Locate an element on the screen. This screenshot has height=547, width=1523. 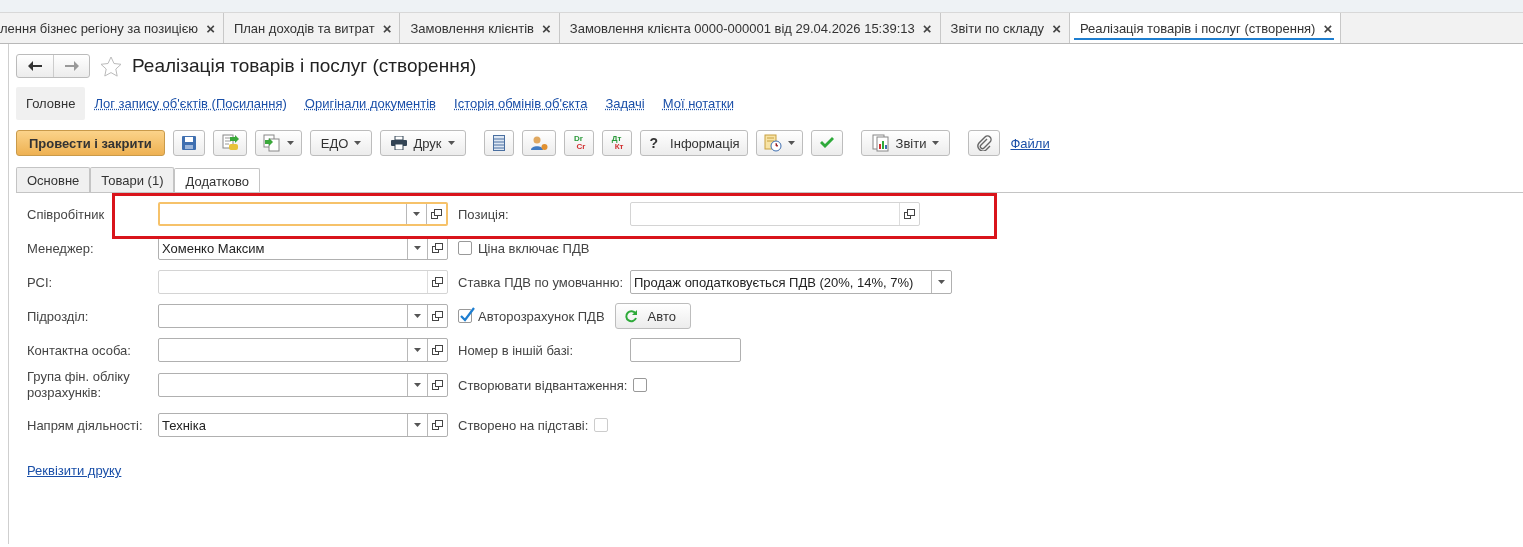
document-arrow-icon is located at coordinates (229, 143).